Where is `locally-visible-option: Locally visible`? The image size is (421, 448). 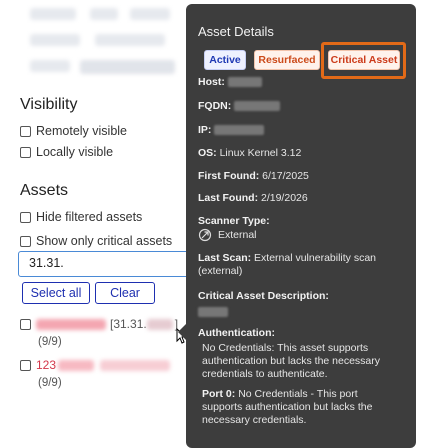 locally-visible-option: Locally visible is located at coordinates (66, 152).